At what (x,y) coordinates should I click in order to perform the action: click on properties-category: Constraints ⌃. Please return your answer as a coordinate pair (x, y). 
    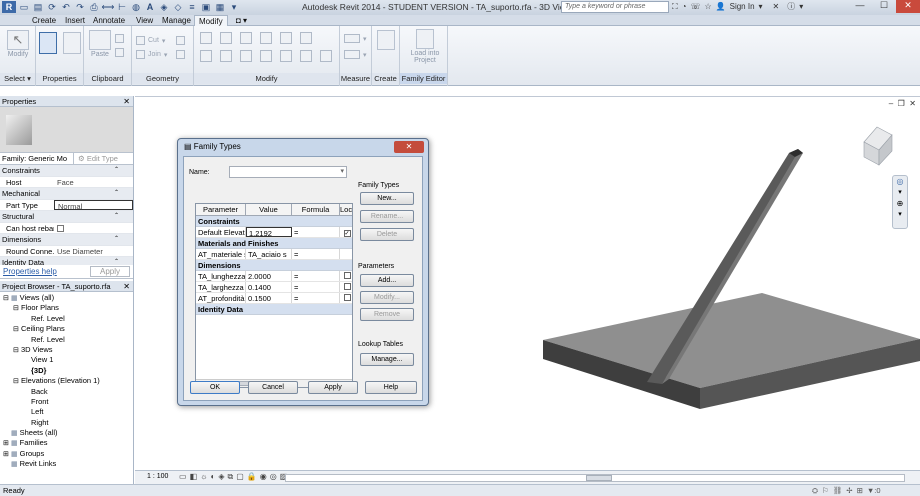
    Looking at the image, I should click on (66, 171).